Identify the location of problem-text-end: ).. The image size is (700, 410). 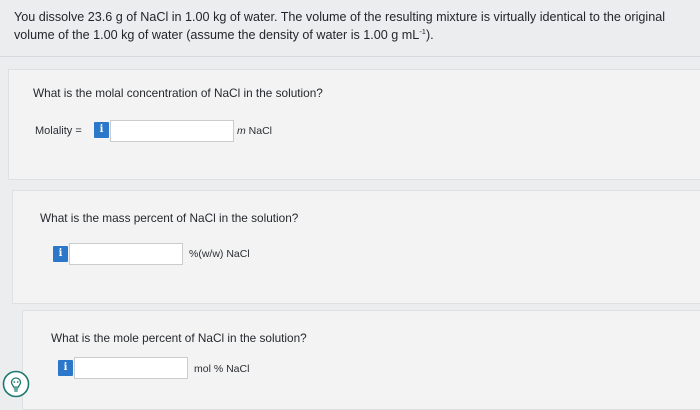
(429, 35).